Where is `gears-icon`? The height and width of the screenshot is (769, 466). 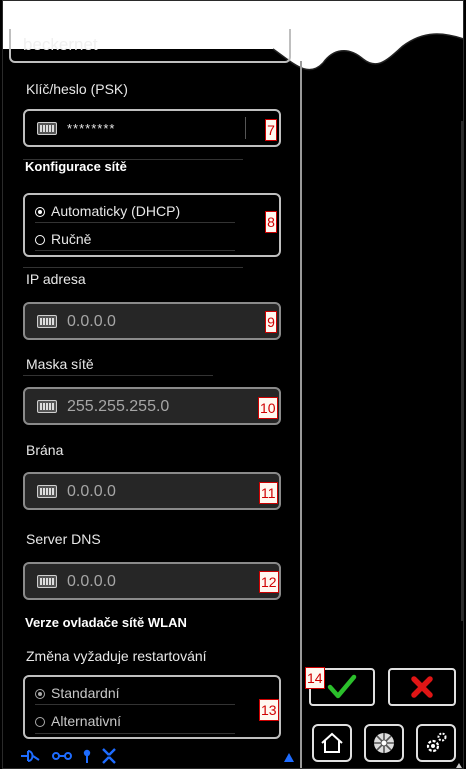
gears-icon is located at coordinates (436, 742).